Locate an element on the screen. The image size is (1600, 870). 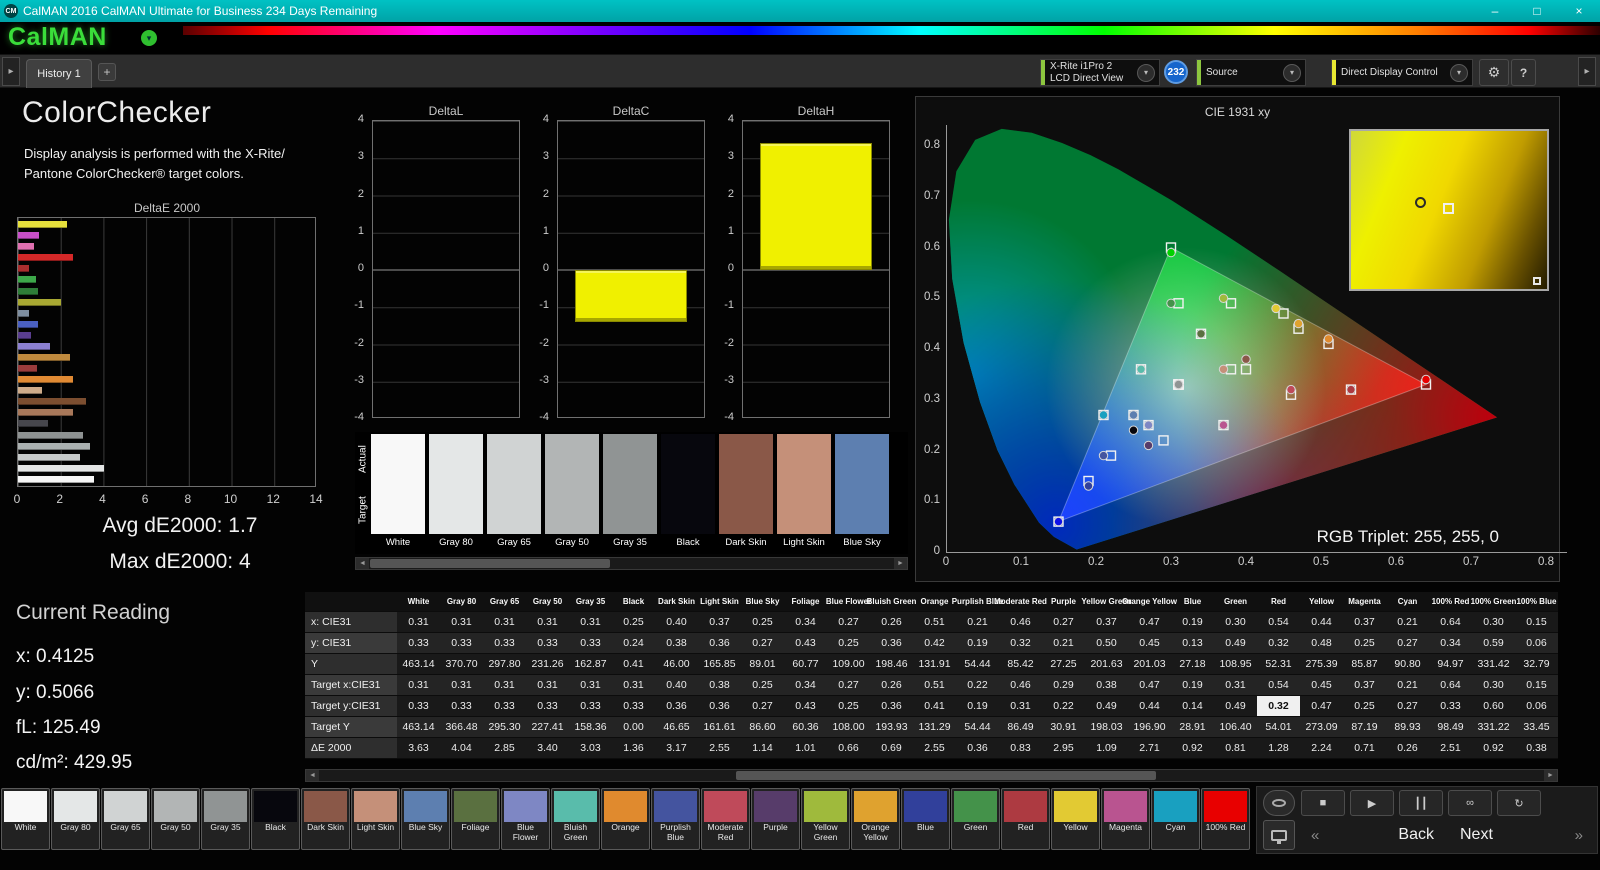
color-button-gray-50: Gray 50 is located at coordinates (175, 819).